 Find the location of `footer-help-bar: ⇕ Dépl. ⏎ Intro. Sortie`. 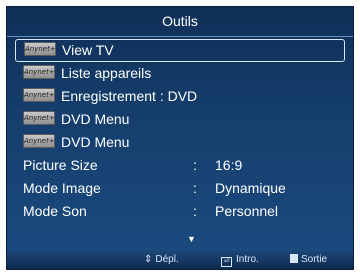

footer-help-bar: ⇕ Dépl. ⏎ Intro. Sortie is located at coordinates (180, 260).